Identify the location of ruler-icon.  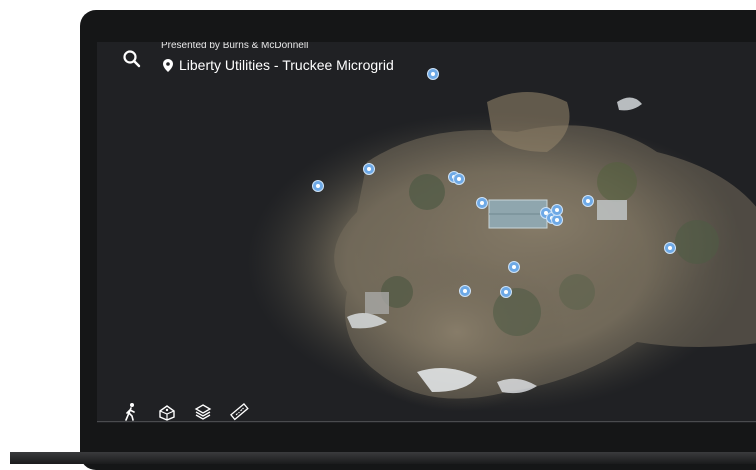
(239, 412).